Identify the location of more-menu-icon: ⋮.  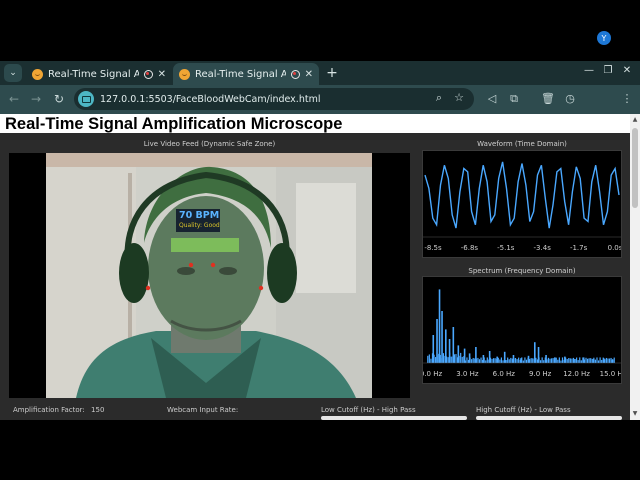
(627, 99).